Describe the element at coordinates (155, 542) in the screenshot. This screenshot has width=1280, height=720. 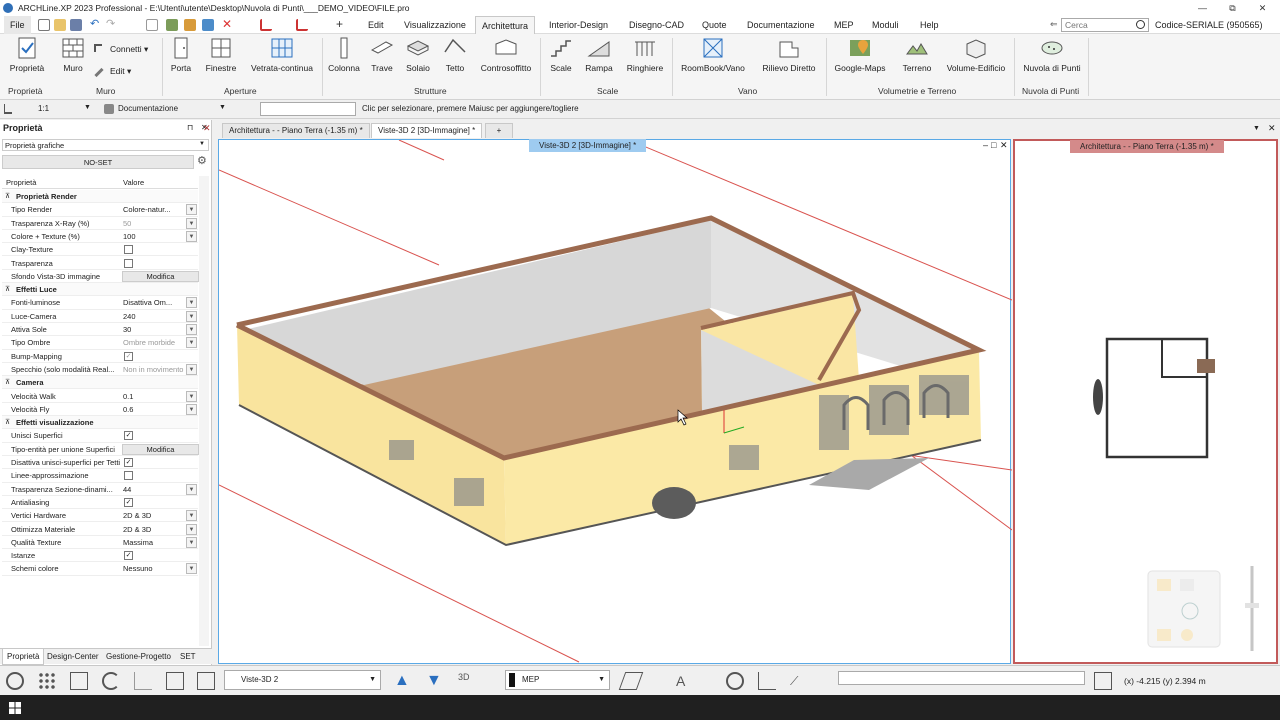
I see `property-value: Massima` at that location.